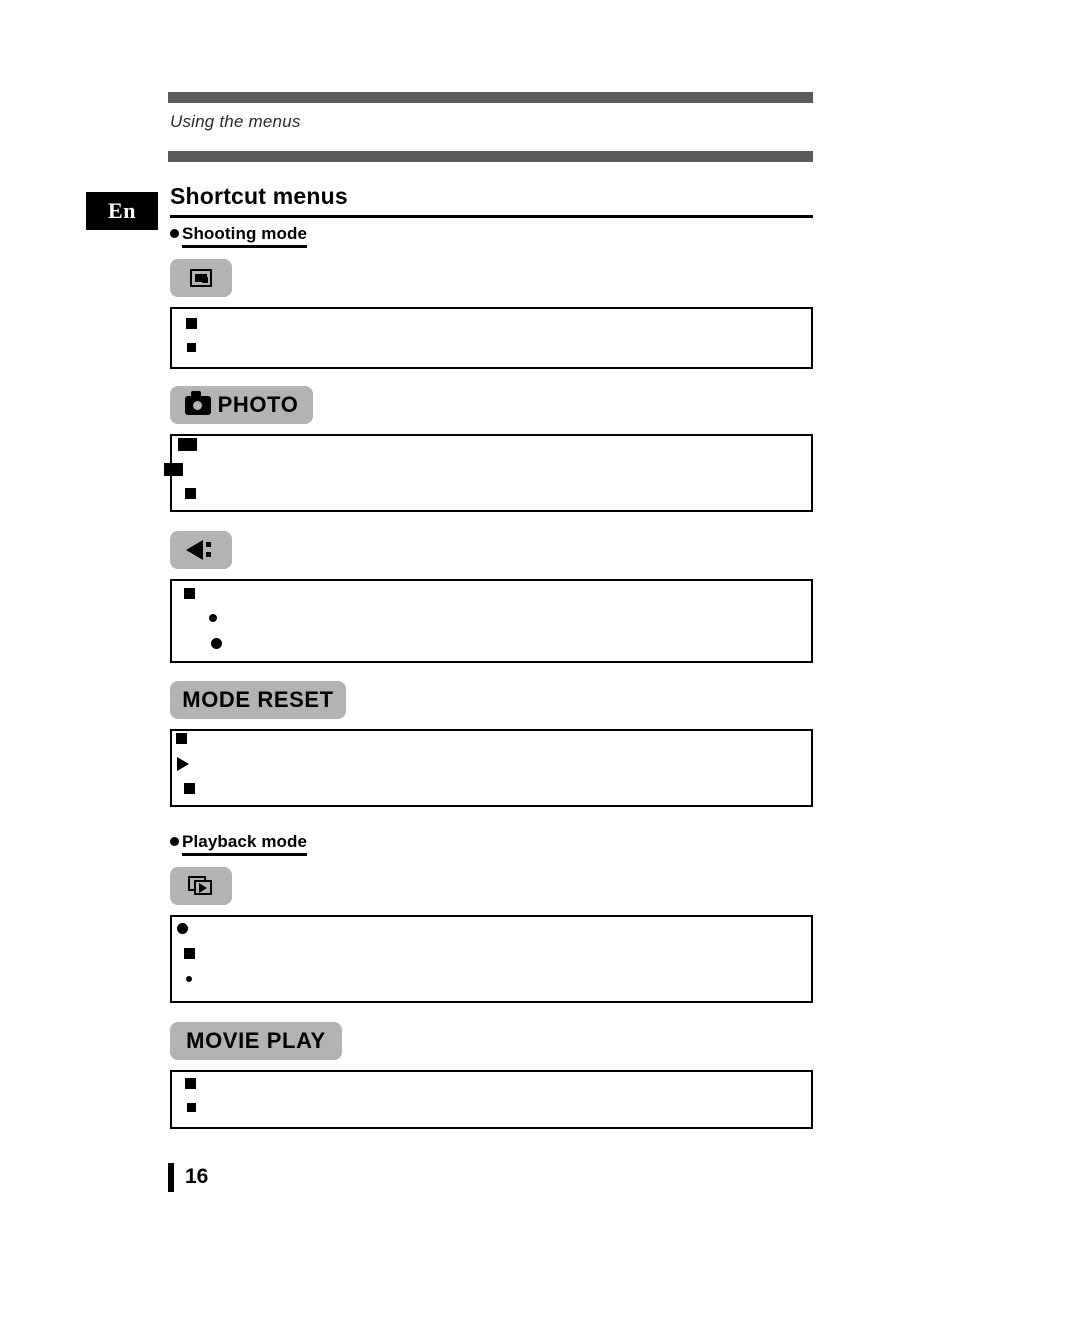  I want to click on chip-movie-play: MOVIE PLAY, so click(256, 1041).